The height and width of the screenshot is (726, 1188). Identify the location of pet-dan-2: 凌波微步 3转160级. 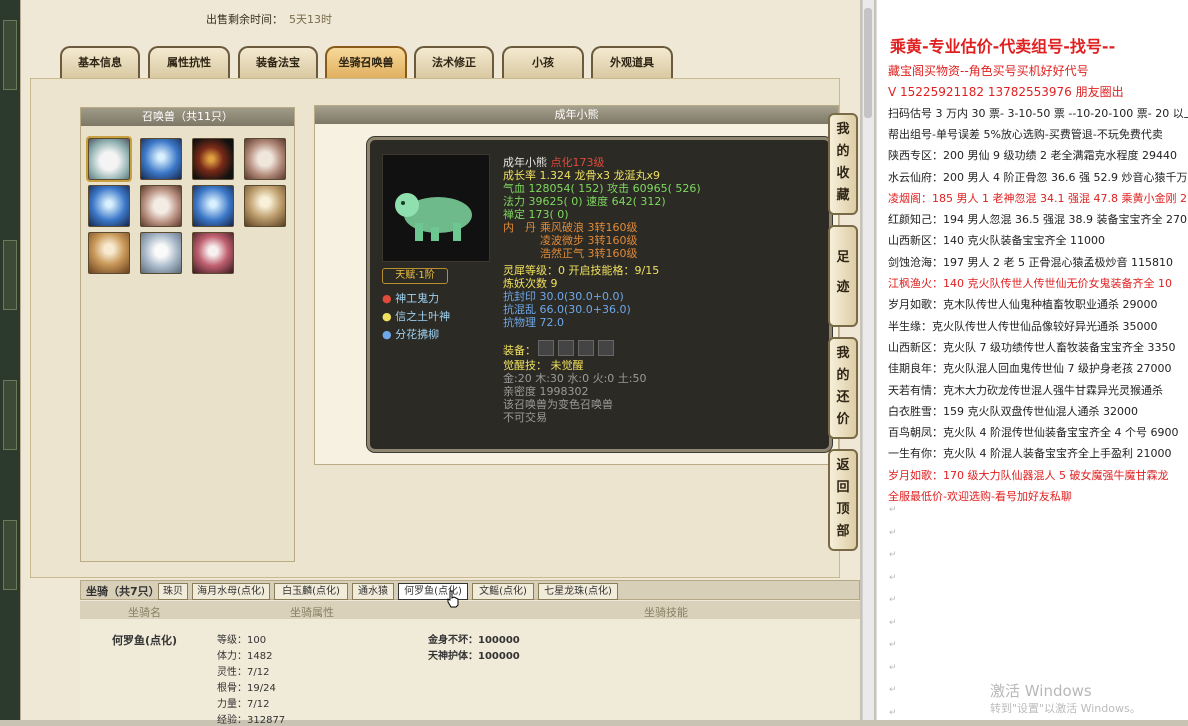
(589, 240).